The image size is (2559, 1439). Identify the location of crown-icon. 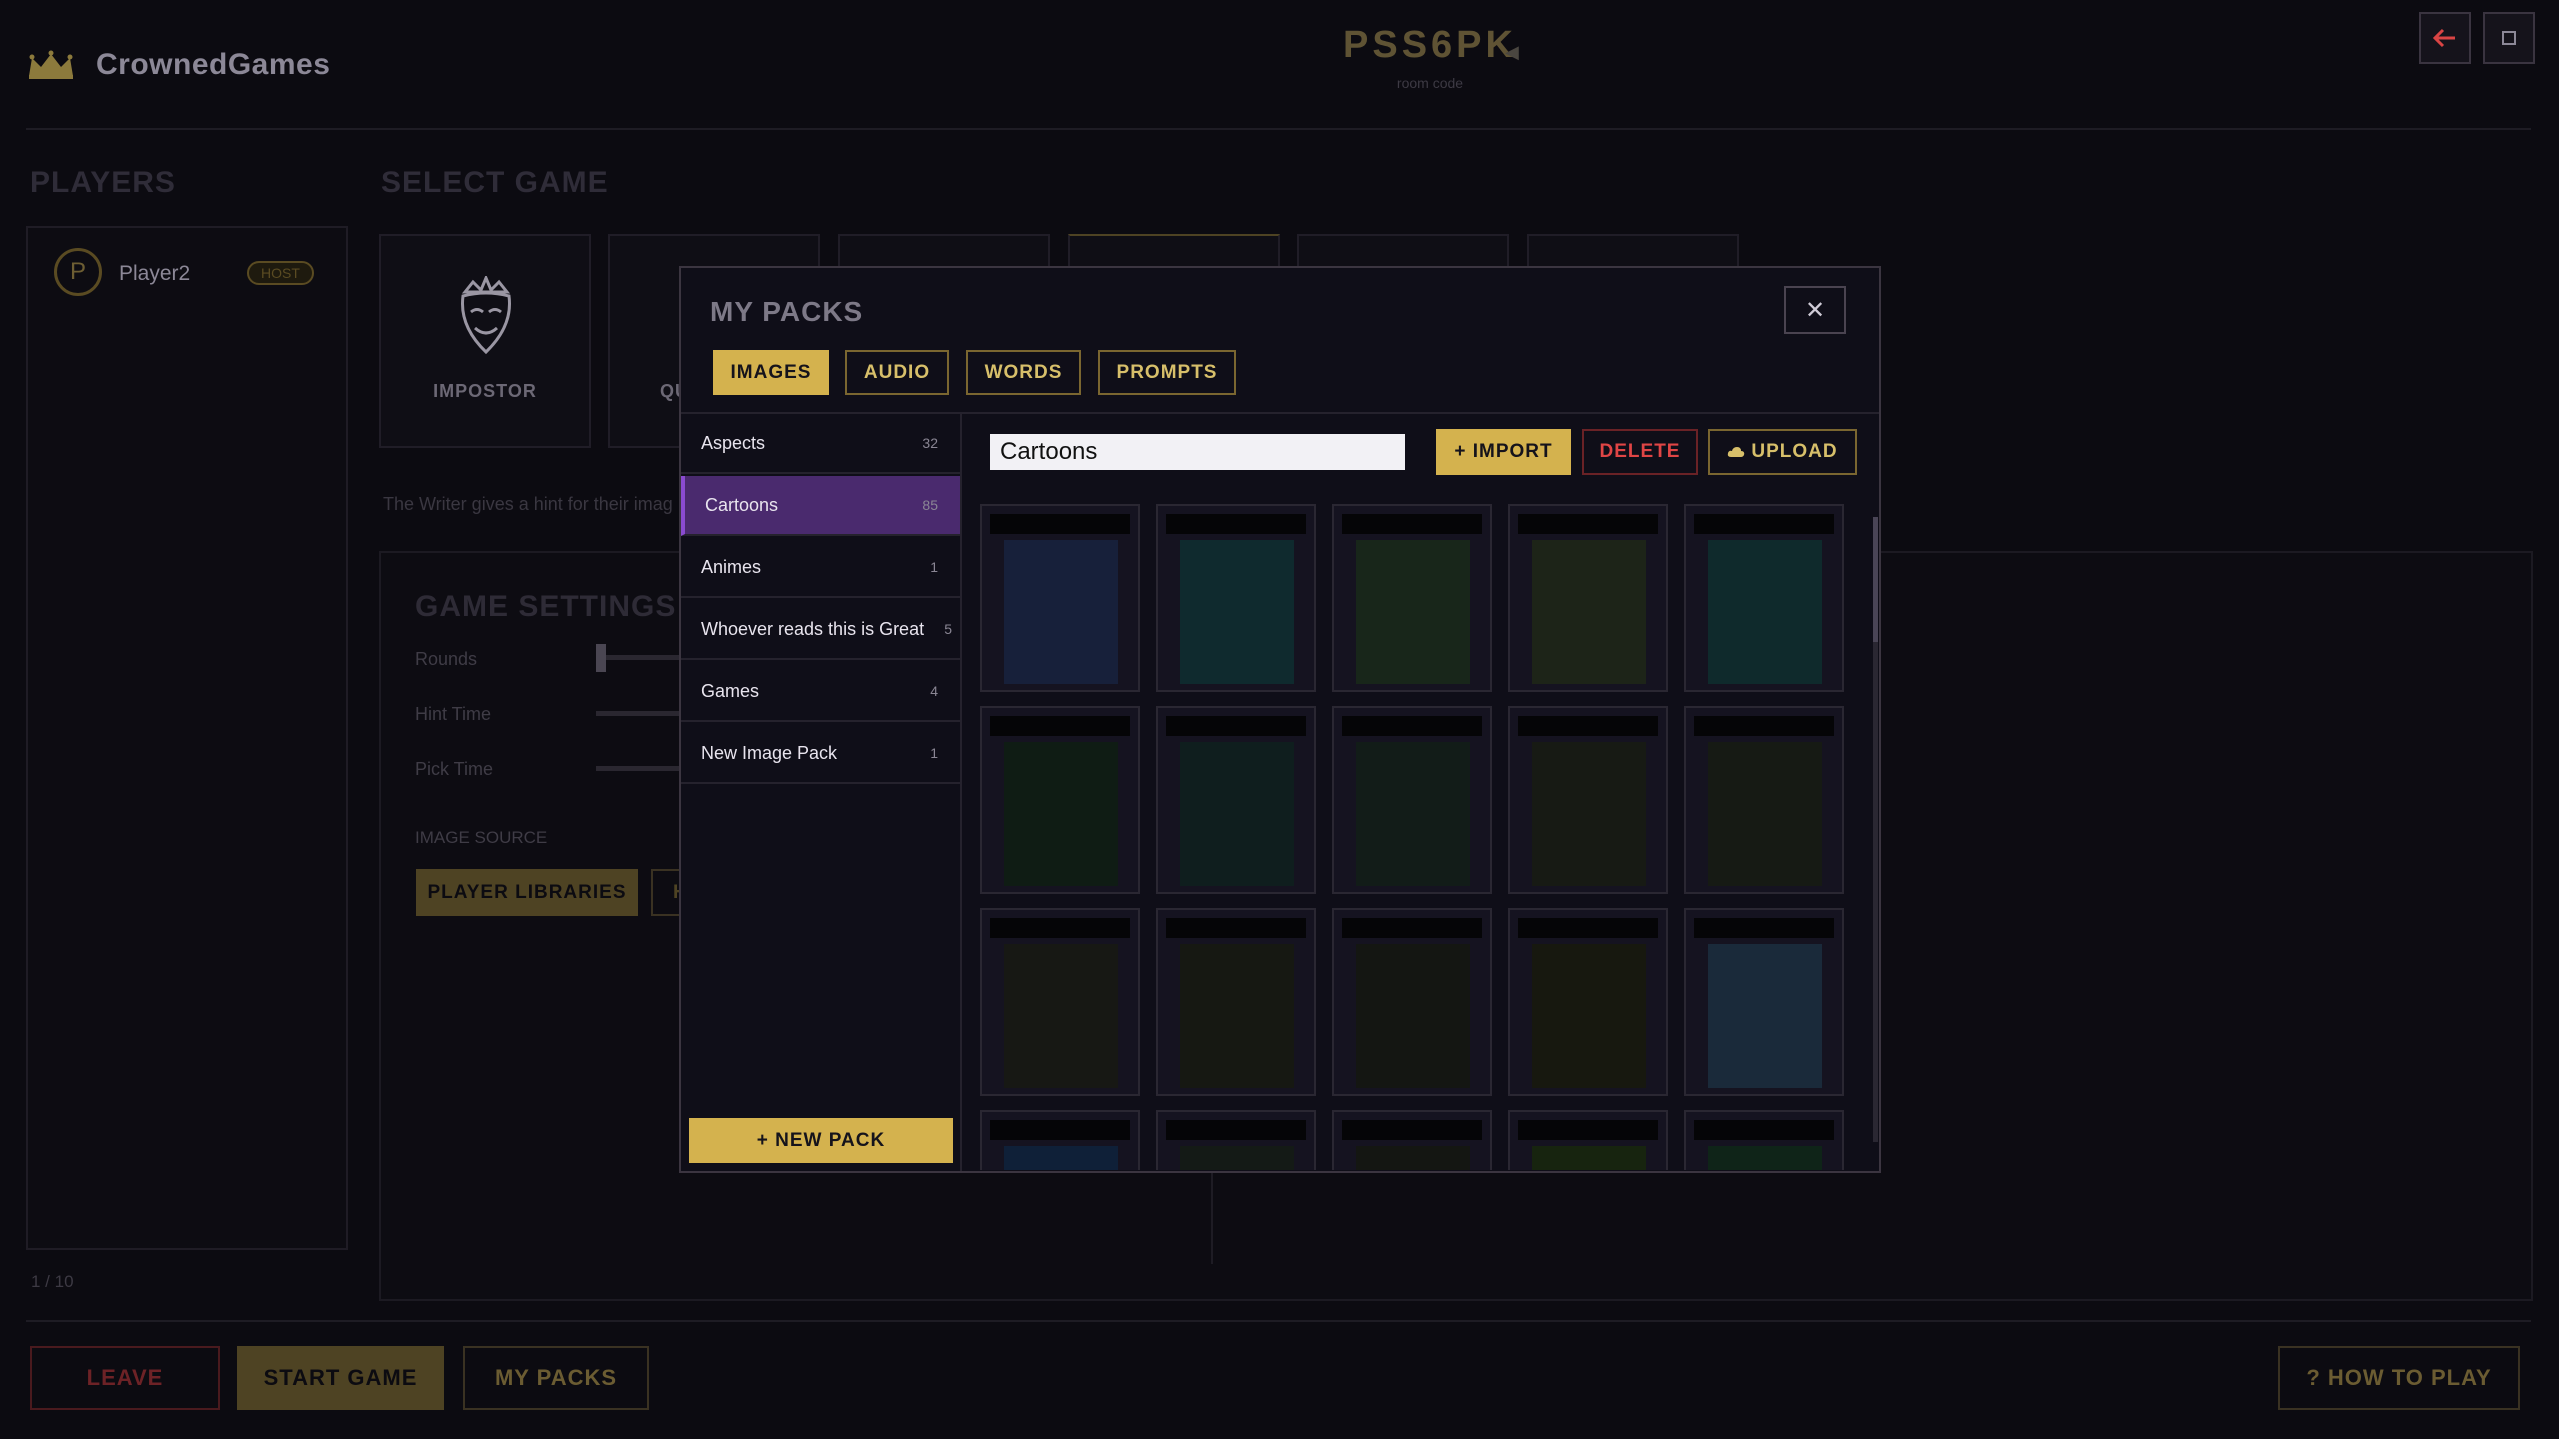
(51, 64).